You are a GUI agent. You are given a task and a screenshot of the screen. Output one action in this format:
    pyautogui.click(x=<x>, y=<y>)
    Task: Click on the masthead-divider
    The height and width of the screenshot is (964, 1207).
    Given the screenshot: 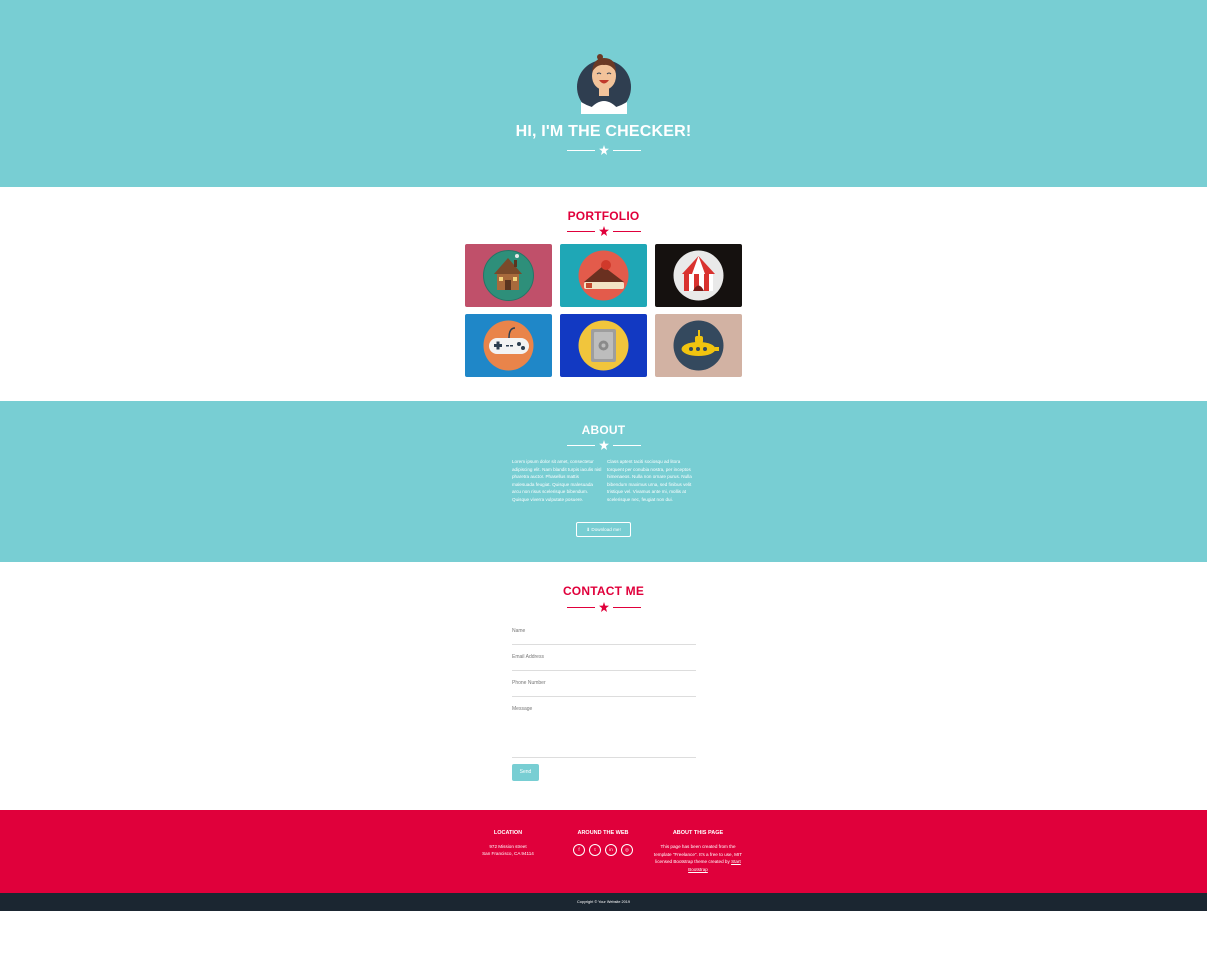 What is the action you would take?
    pyautogui.click(x=604, y=151)
    